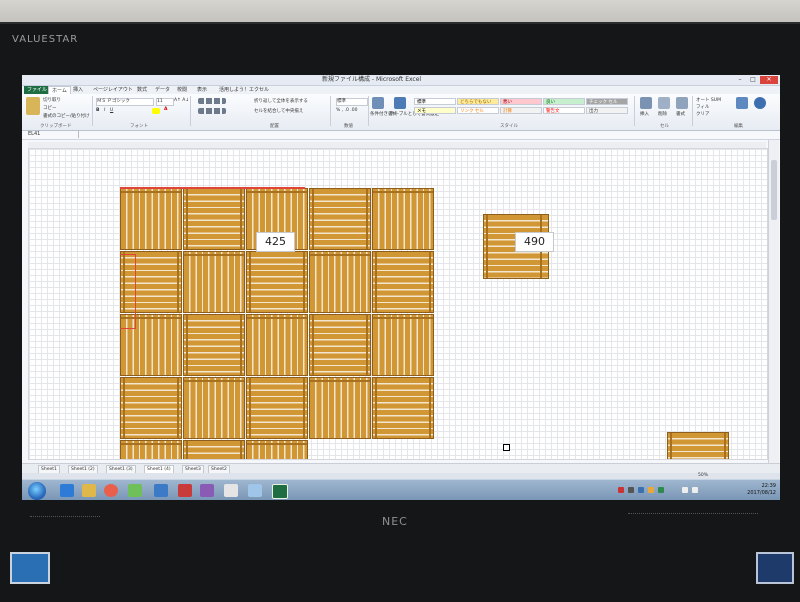 The width and height of the screenshot is (800, 602). What do you see at coordinates (607, 110) in the screenshot?
I see `cell-style-10: 出力` at bounding box center [607, 110].